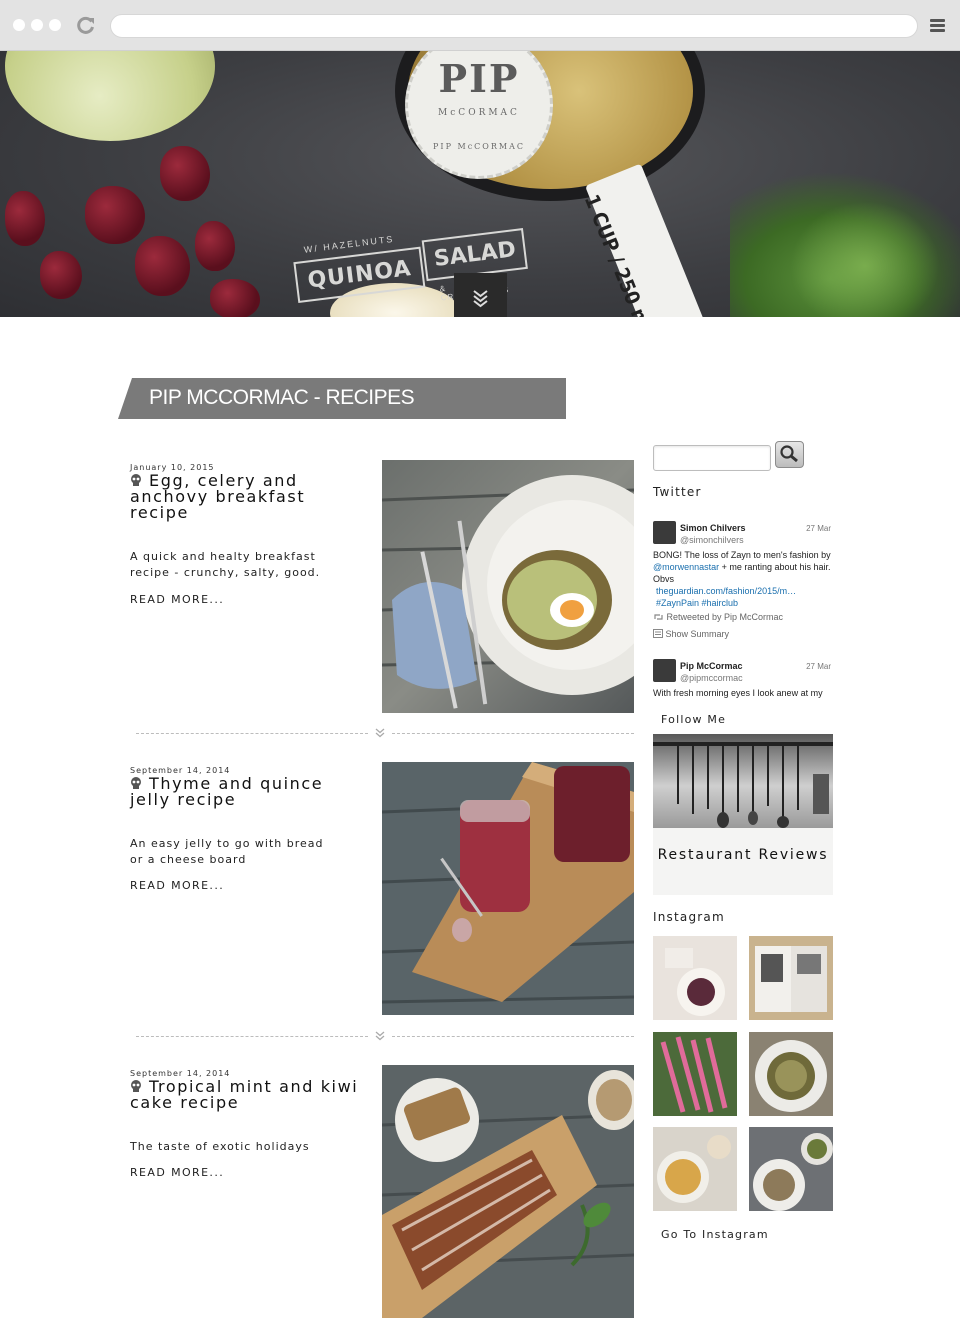  What do you see at coordinates (514, 26) in the screenshot?
I see `address-bar` at bounding box center [514, 26].